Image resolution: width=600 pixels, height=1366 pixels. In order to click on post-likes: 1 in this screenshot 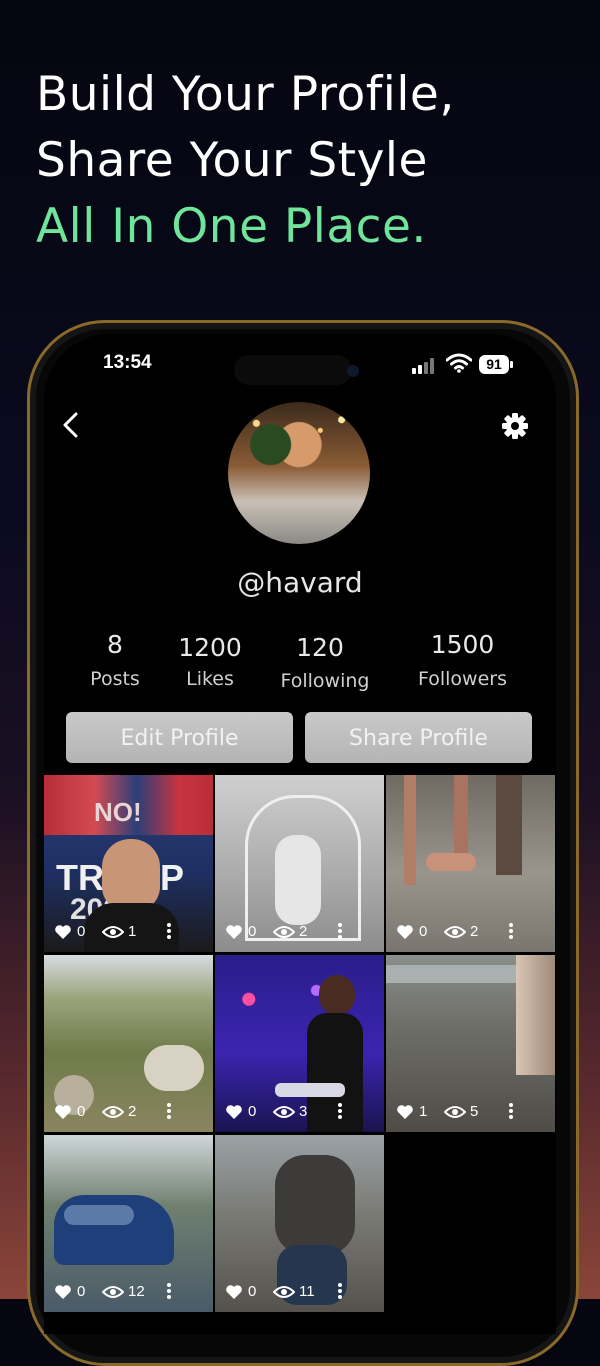, I will do `click(423, 1111)`.